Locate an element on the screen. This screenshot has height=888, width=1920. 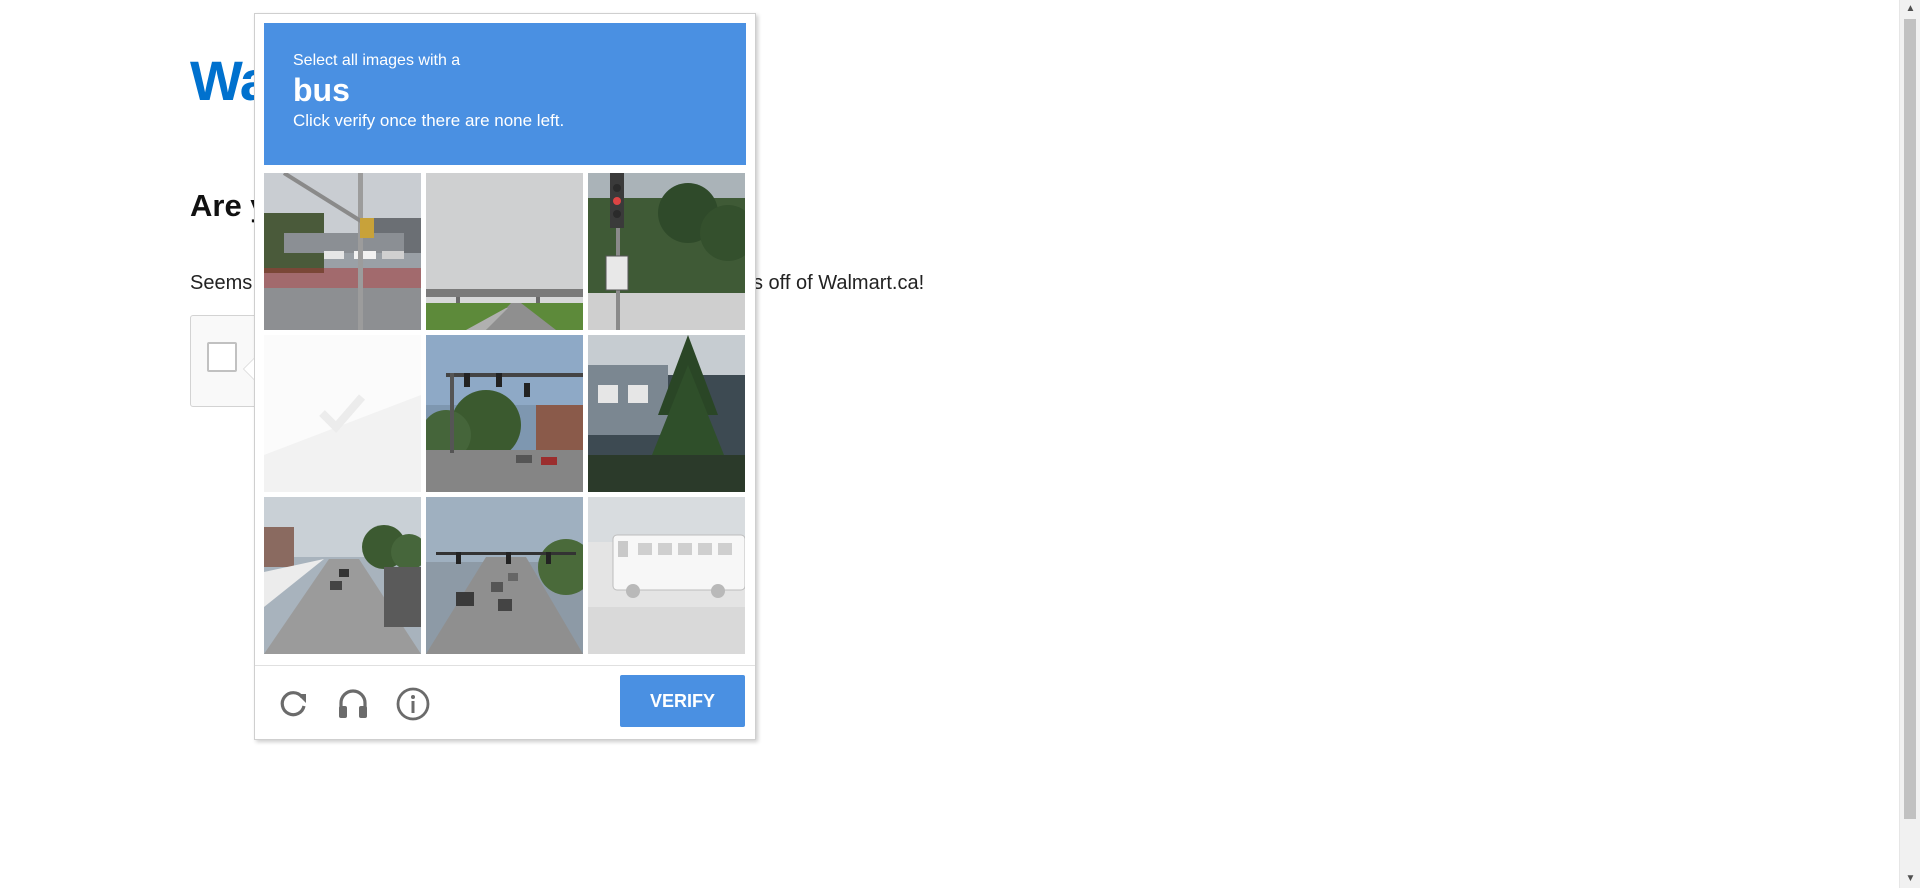
vertical-scrollbar: ▲ ▼ is located at coordinates (1909, 444).